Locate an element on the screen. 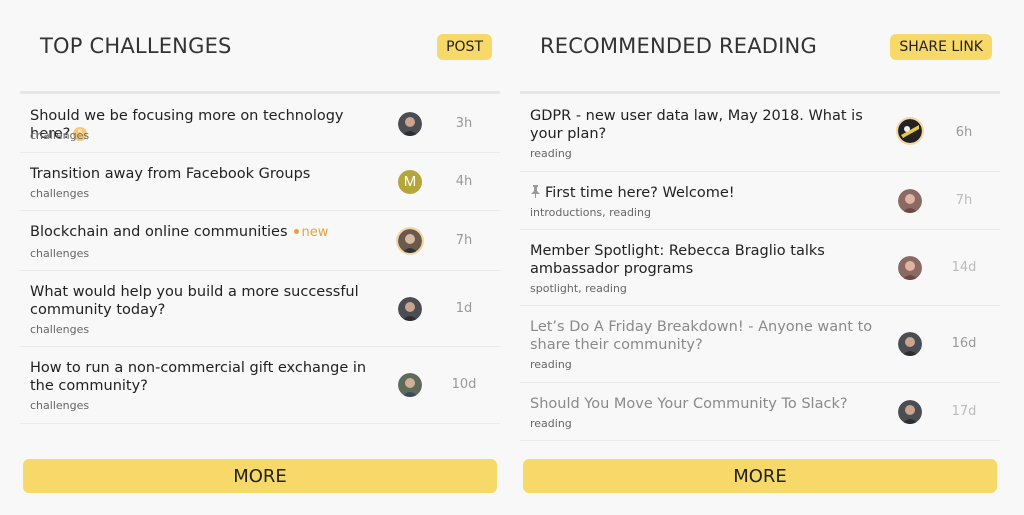 Image resolution: width=1024 pixels, height=515 pixels. topic-title-text: First time here? Welcome! is located at coordinates (640, 193).